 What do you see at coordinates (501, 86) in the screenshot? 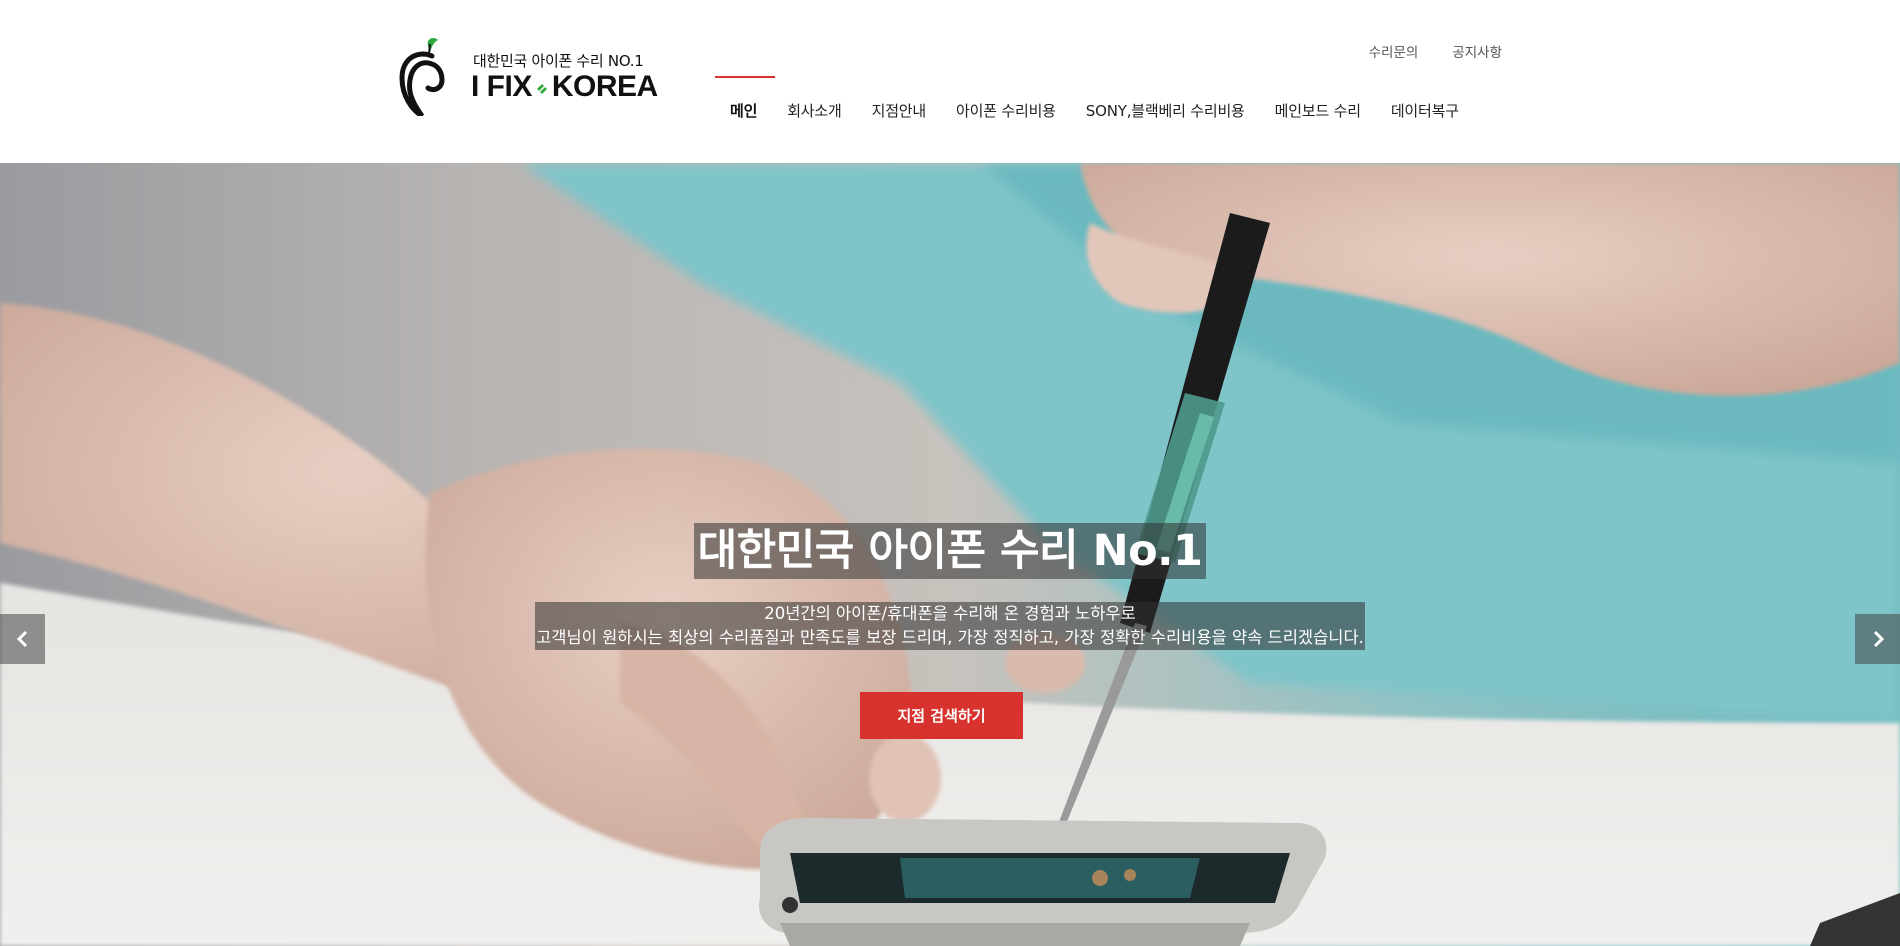
I see `logo-word-left: I FIX` at bounding box center [501, 86].